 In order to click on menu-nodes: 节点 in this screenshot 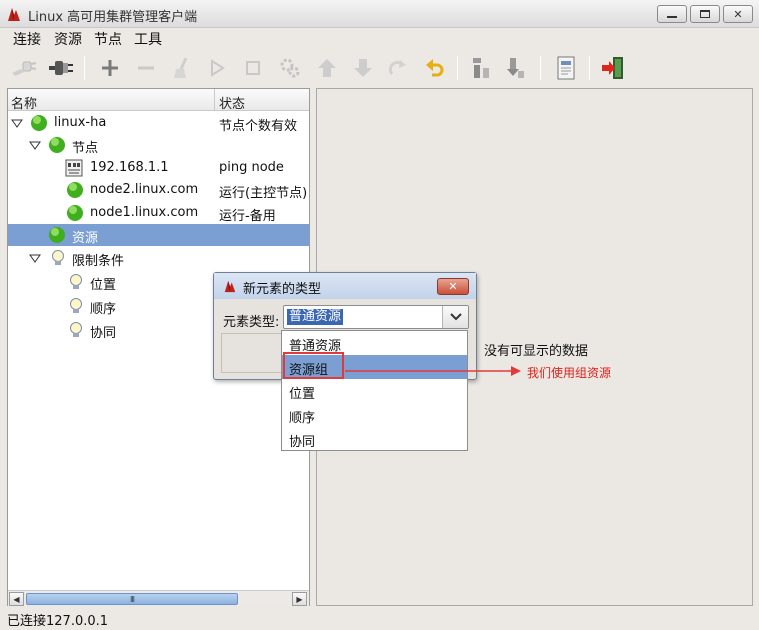, I will do `click(108, 39)`.